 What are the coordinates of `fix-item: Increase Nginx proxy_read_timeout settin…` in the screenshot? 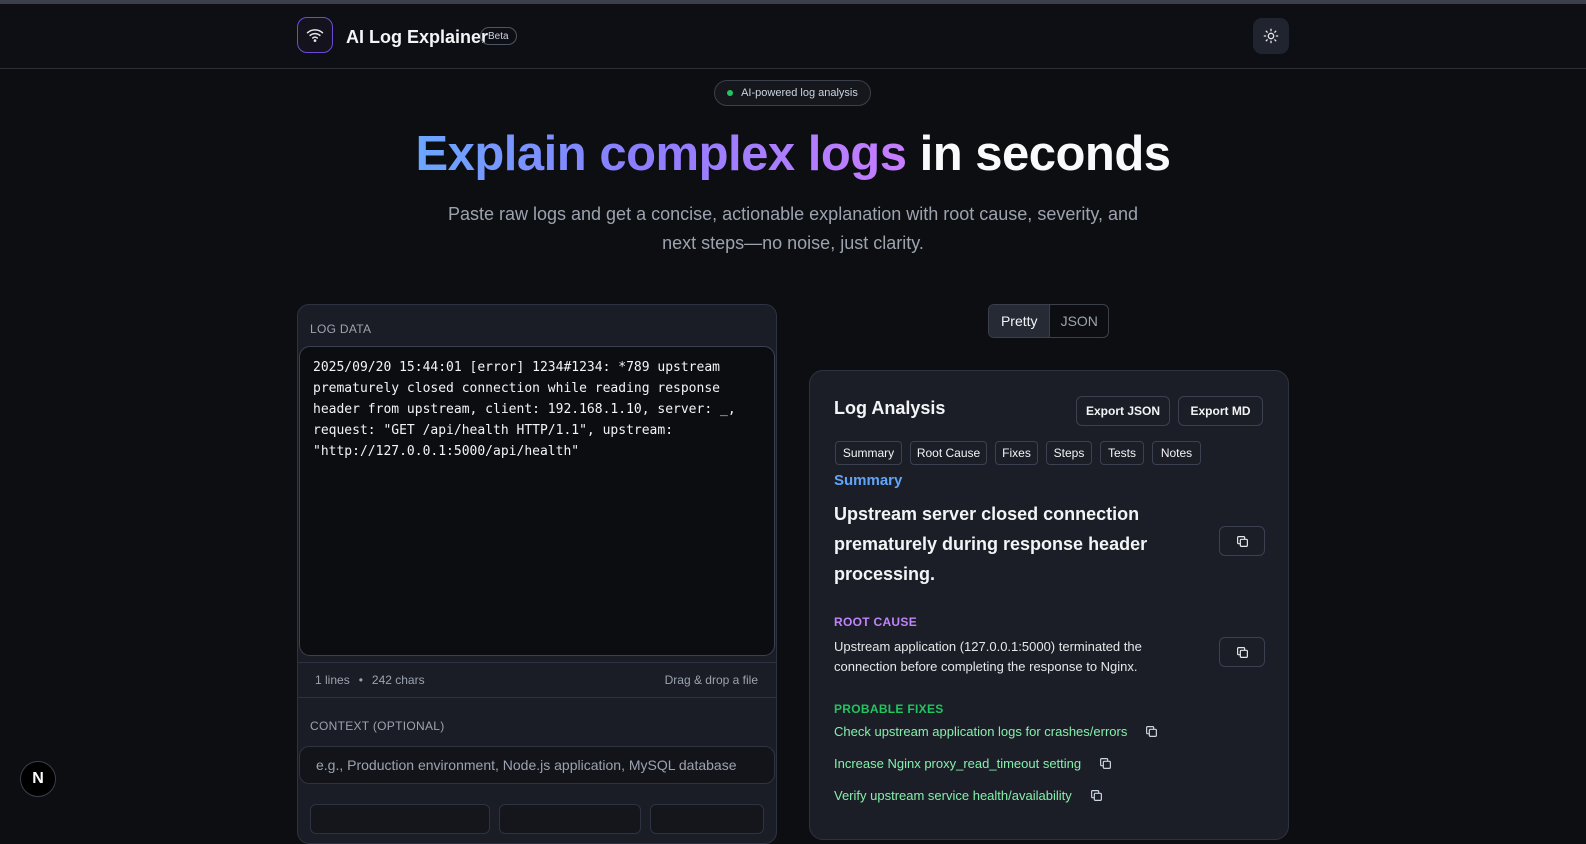 It's located at (973, 763).